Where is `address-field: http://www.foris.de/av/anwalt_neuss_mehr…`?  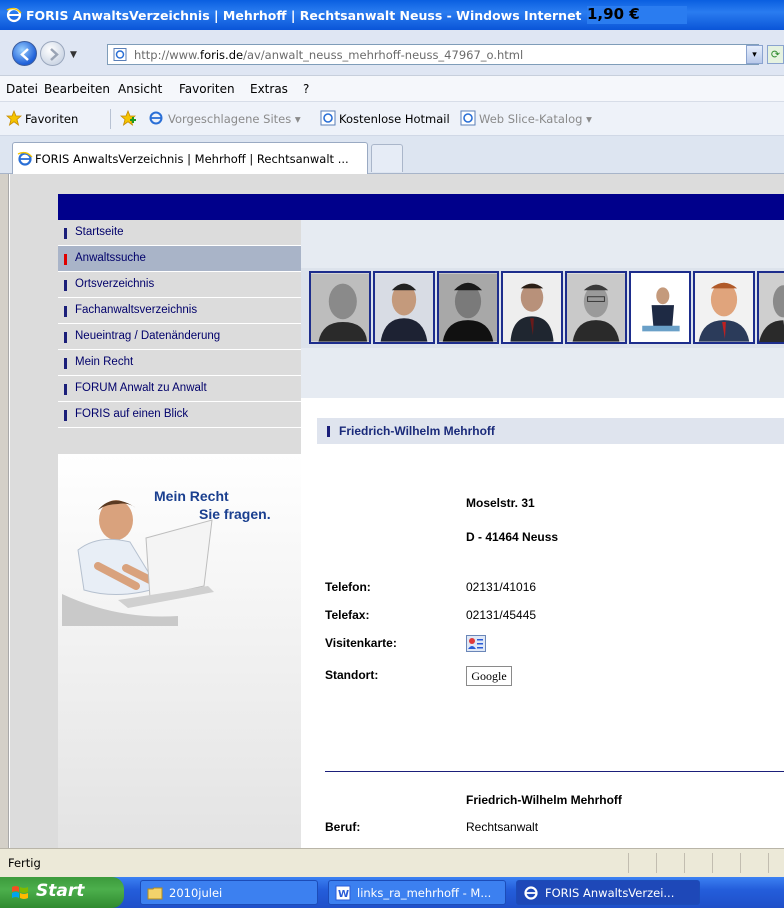 address-field: http://www.foris.de/av/anwalt_neuss_mehr… is located at coordinates (433, 54).